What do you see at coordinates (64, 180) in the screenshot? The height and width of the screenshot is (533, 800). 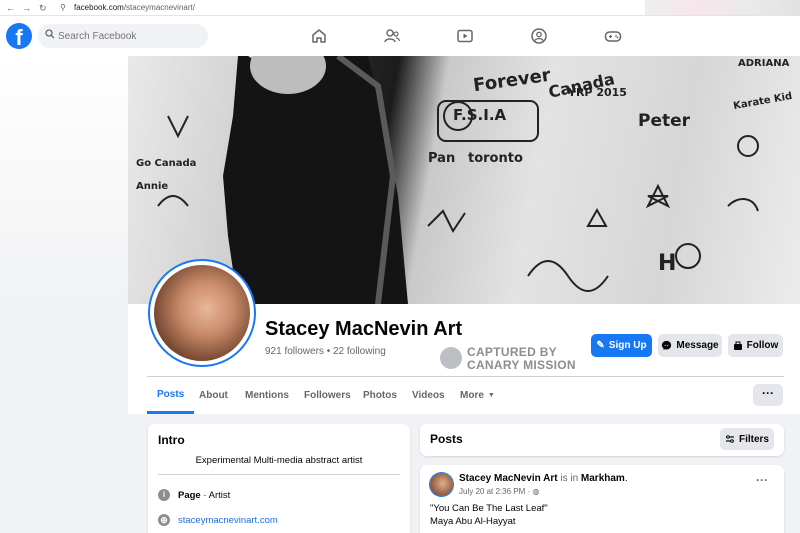 I see `page-background` at bounding box center [64, 180].